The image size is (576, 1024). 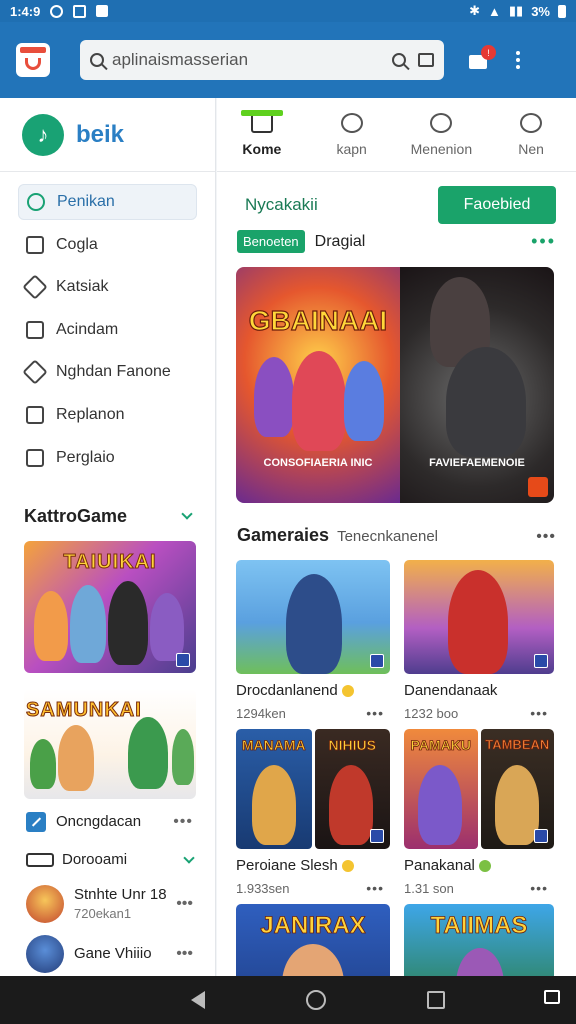 What do you see at coordinates (313, 940) in the screenshot?
I see `game-card: JANIRAX` at bounding box center [313, 940].